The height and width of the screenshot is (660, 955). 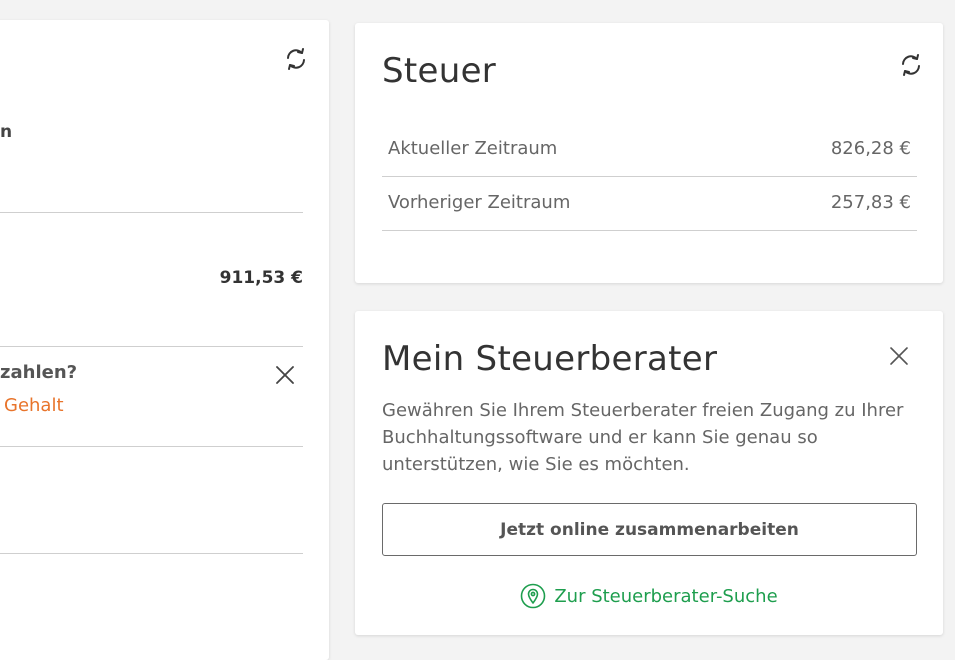 I want to click on amount-value: 911,53 €, so click(x=261, y=278).